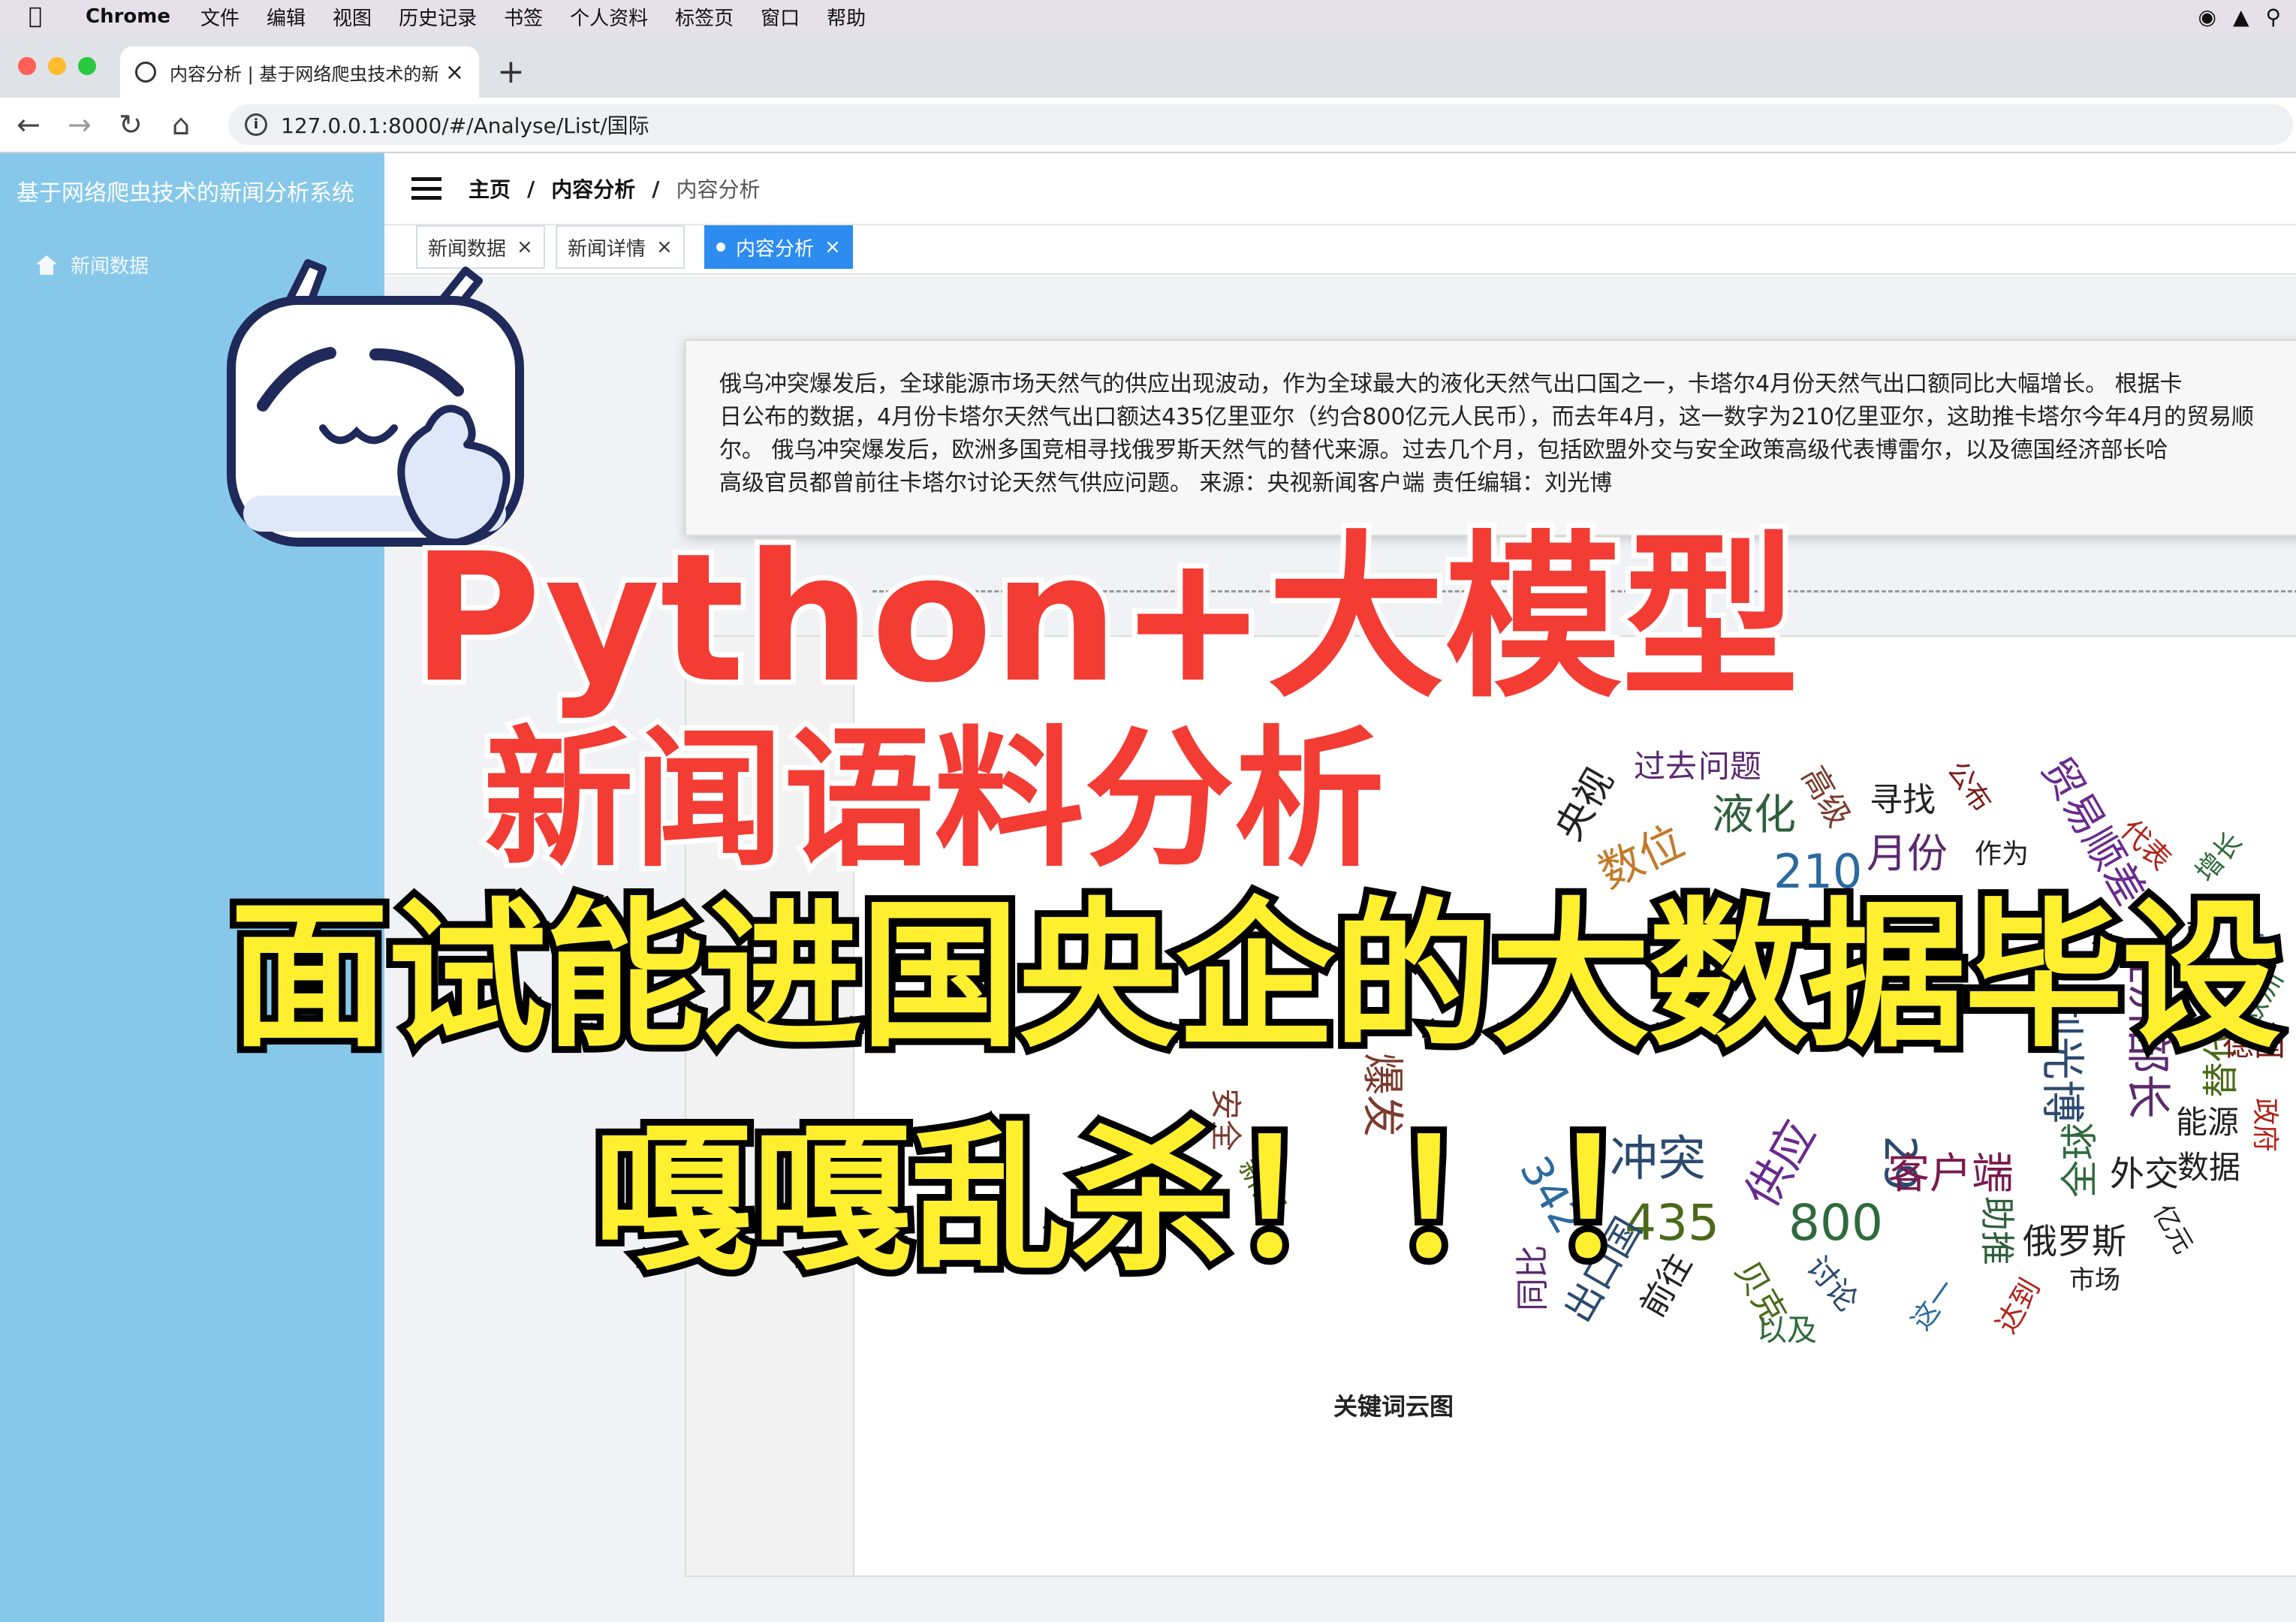 The width and height of the screenshot is (2296, 1622). What do you see at coordinates (46, 265) in the screenshot?
I see `house-icon` at bounding box center [46, 265].